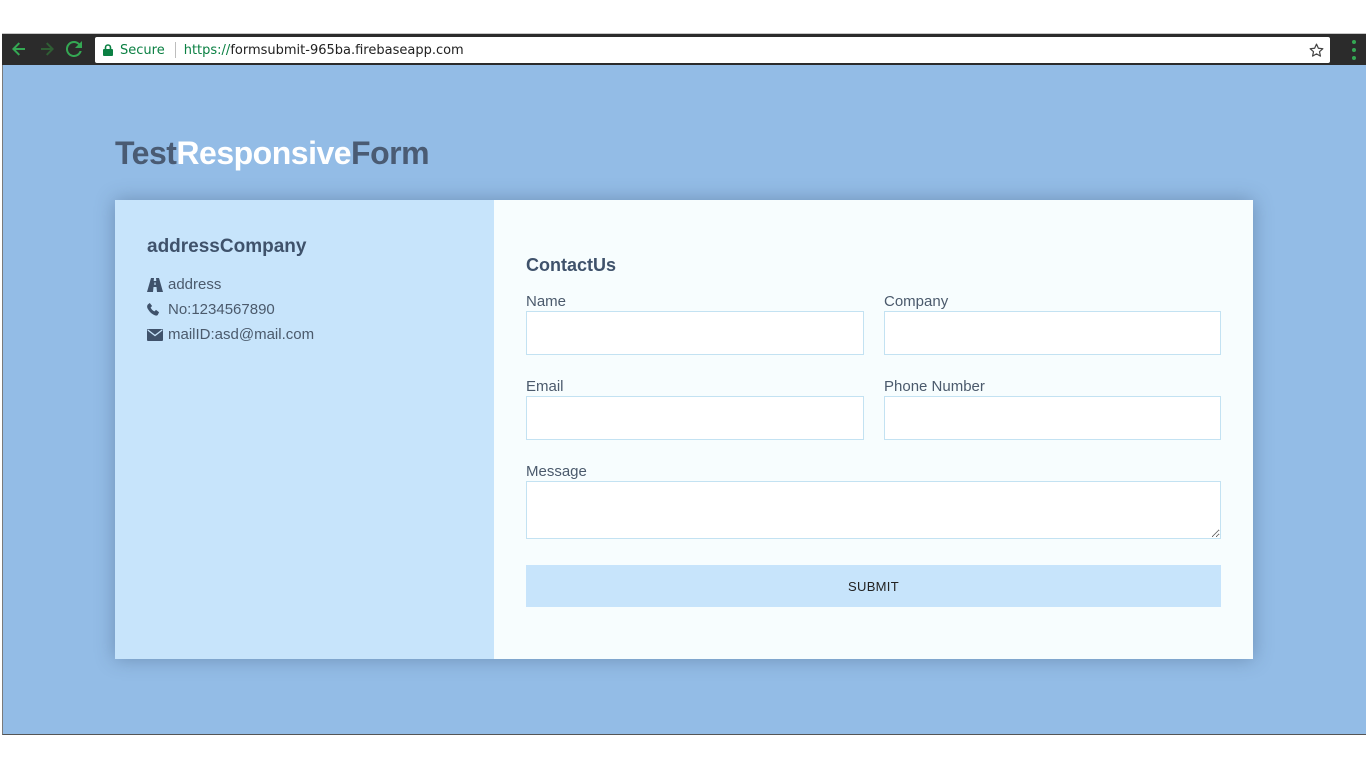 The image size is (1366, 768). What do you see at coordinates (695, 418) in the screenshot?
I see `email-input` at bounding box center [695, 418].